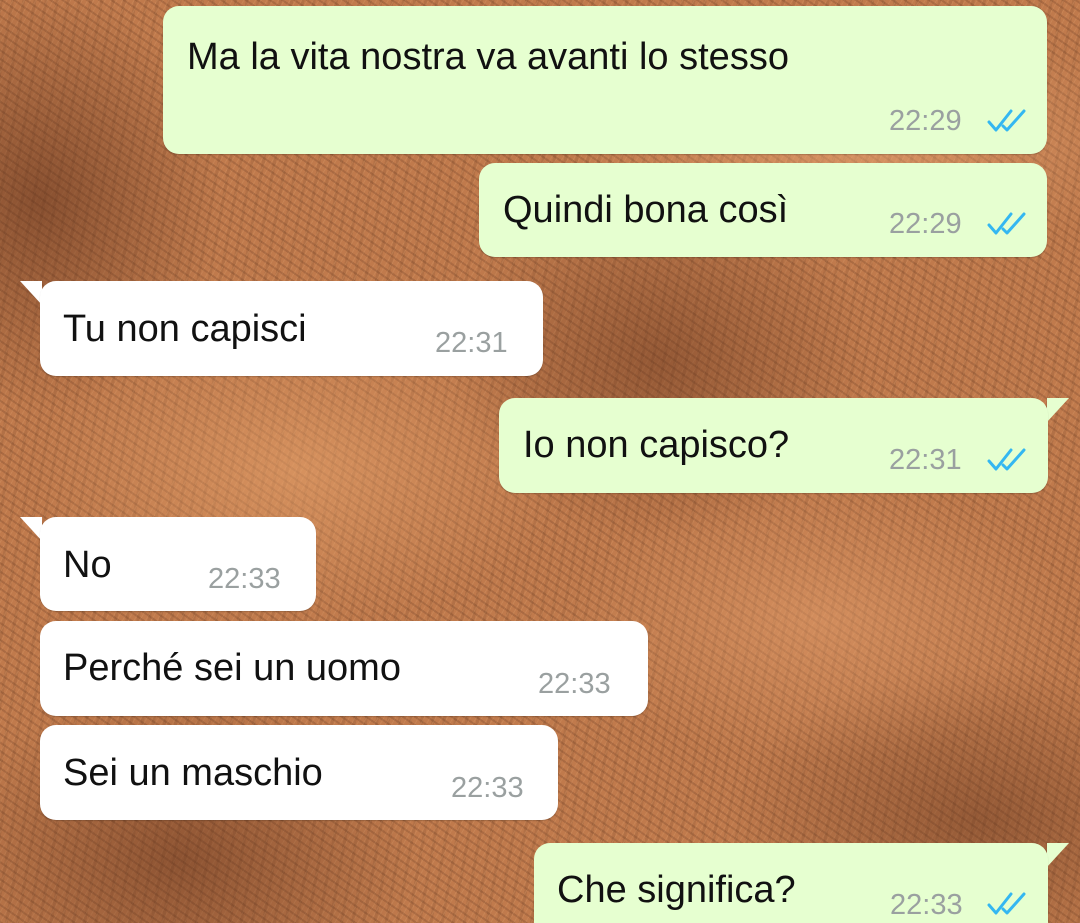 The width and height of the screenshot is (1080, 923). Describe the element at coordinates (232, 668) in the screenshot. I see `message-text: Perché sei un uomo` at that location.